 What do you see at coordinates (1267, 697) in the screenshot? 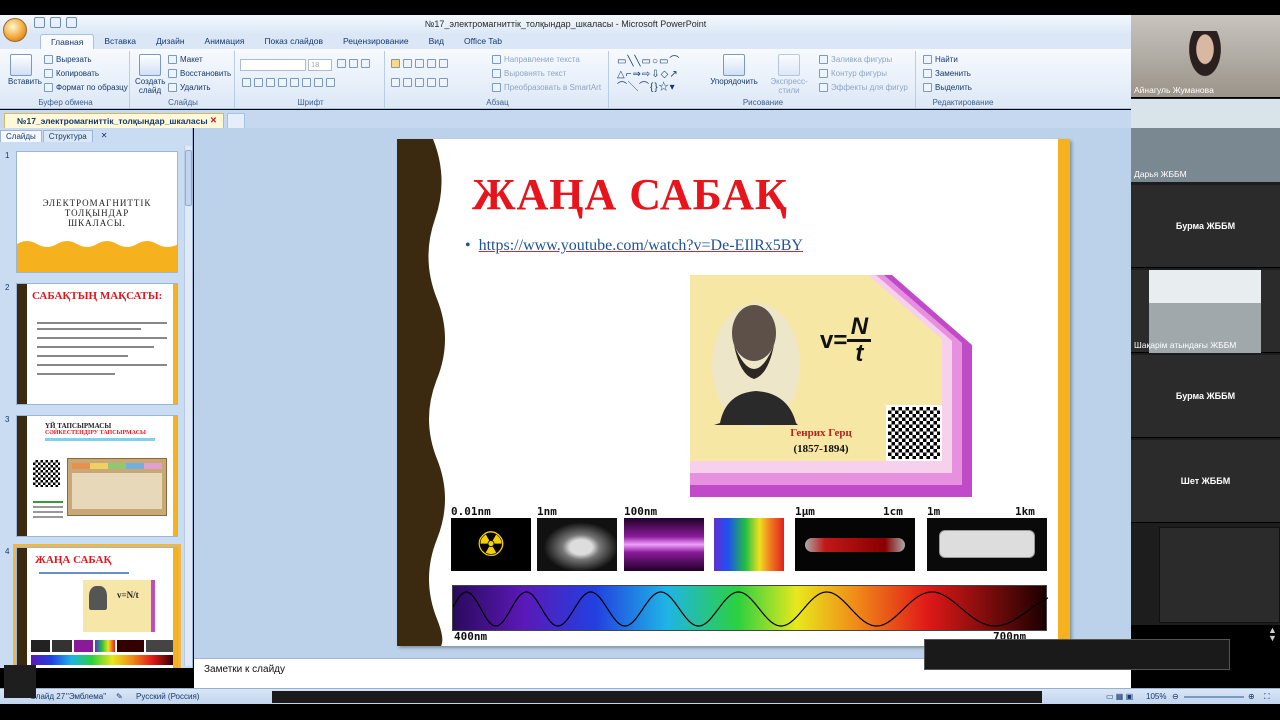
I see `fit-window-icon: ⛶` at bounding box center [1267, 697].